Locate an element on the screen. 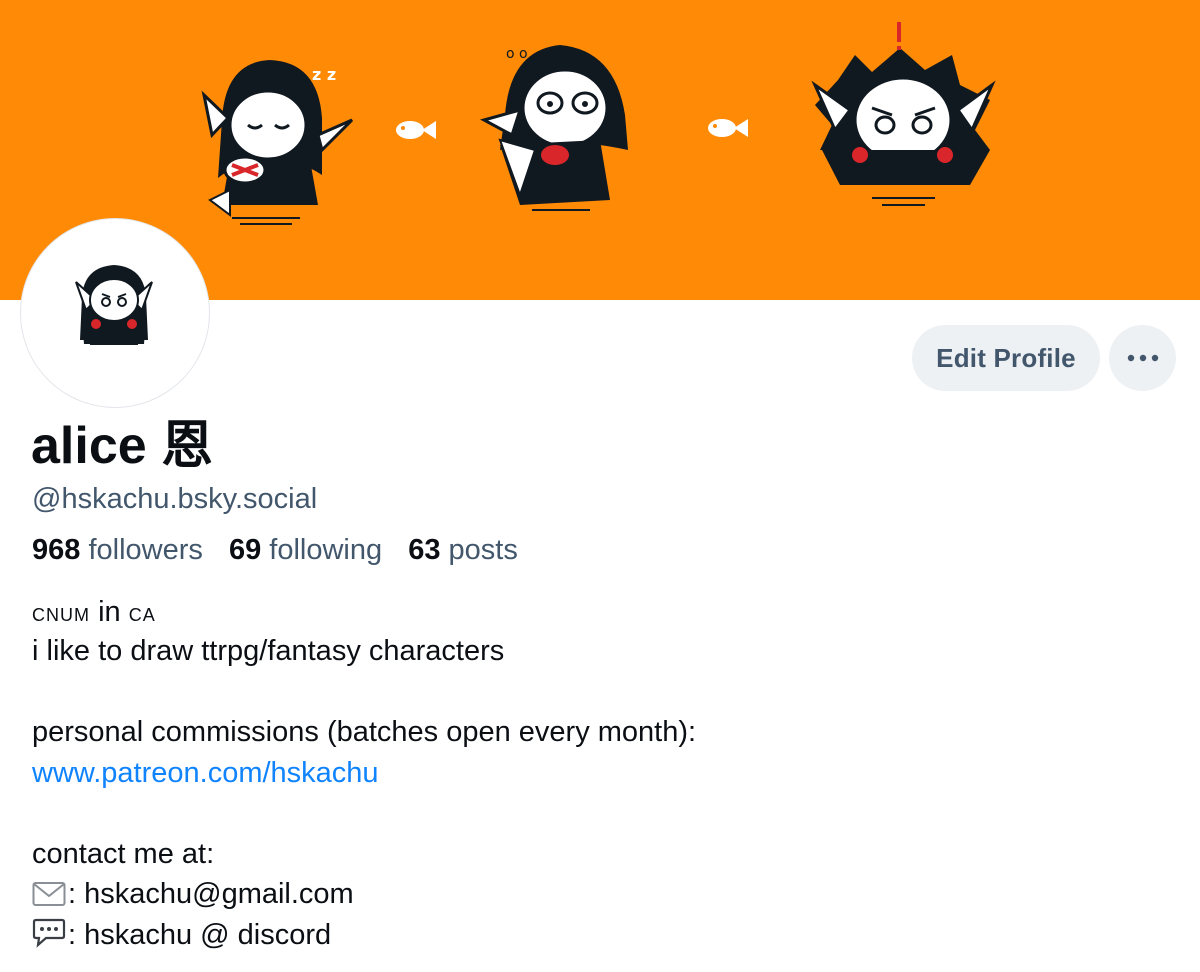 The width and height of the screenshot is (1200, 972). following-count: 69 is located at coordinates (245, 550).